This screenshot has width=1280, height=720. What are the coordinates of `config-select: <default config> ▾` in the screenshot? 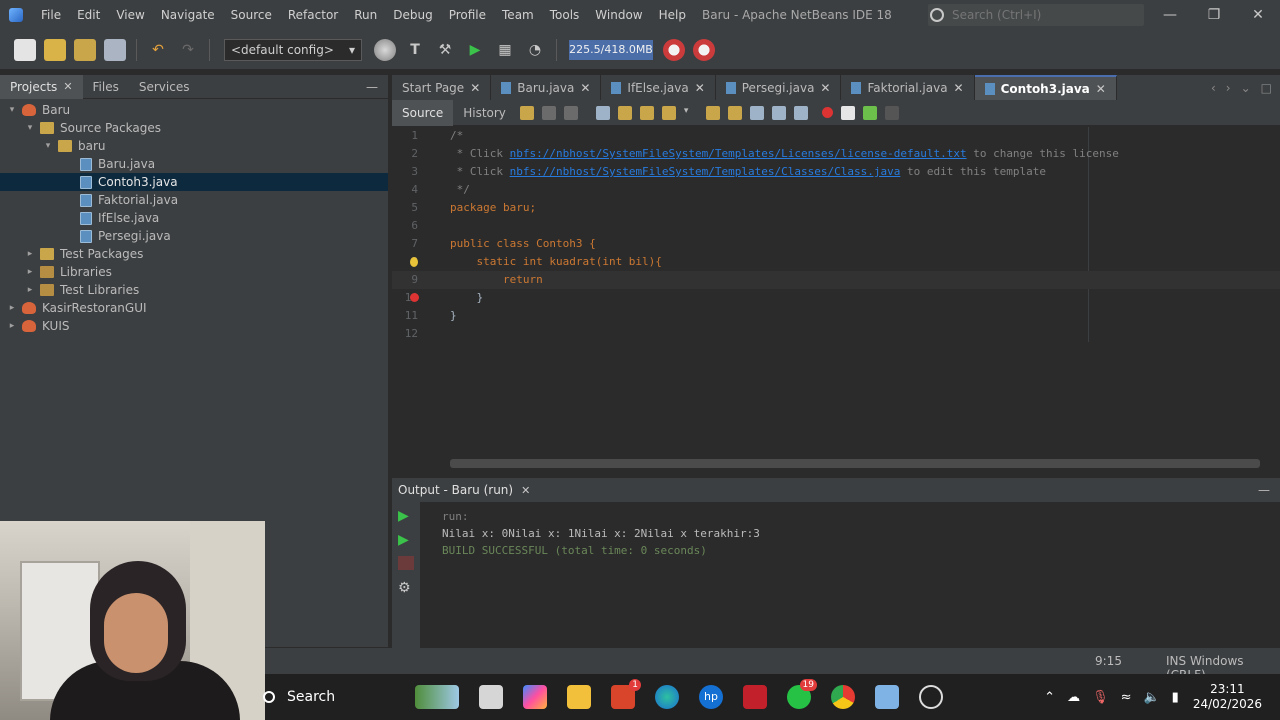 It's located at (293, 49).